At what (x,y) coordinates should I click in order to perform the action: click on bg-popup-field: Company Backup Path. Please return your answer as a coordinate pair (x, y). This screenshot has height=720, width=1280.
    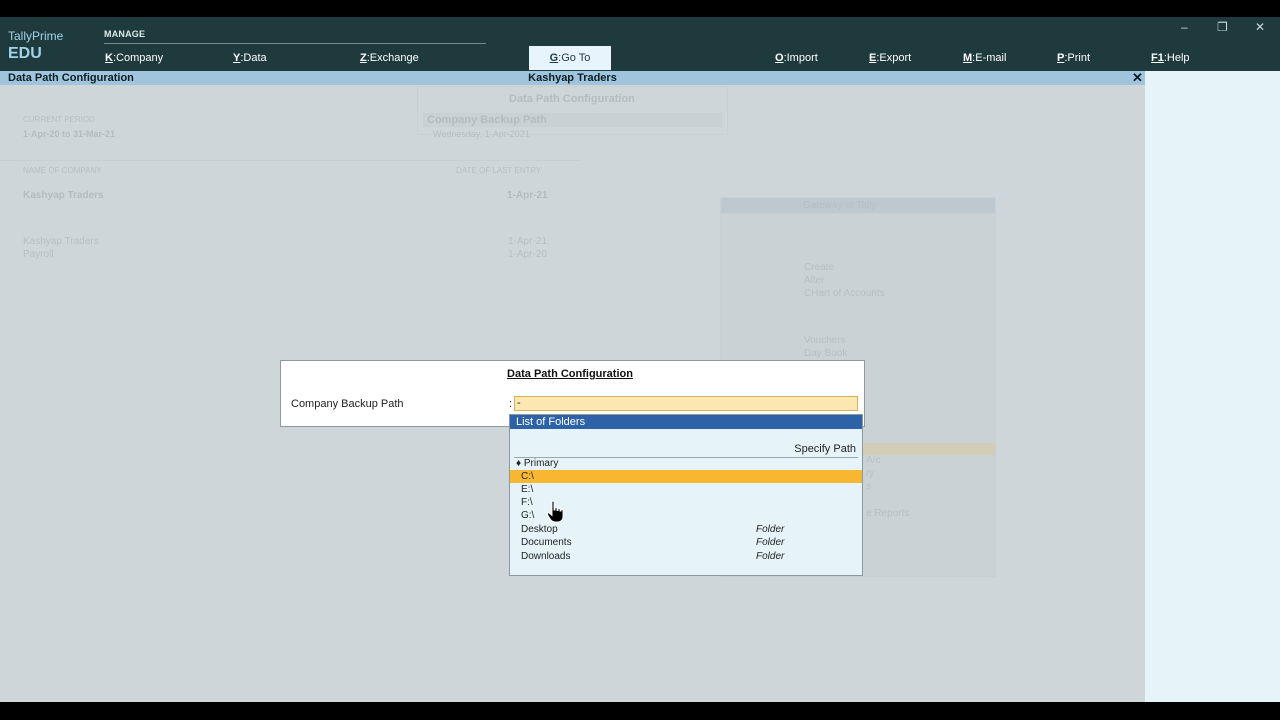
    Looking at the image, I should click on (487, 120).